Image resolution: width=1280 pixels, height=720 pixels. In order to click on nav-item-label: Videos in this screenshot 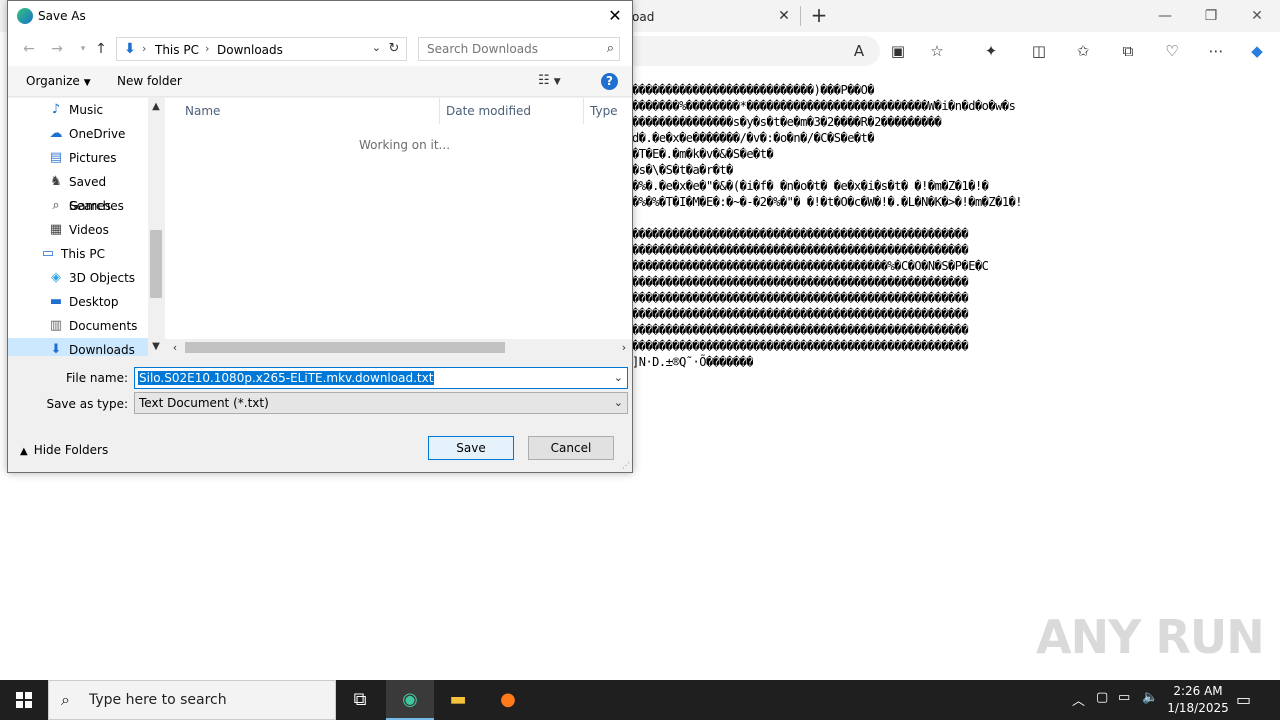, I will do `click(89, 230)`.